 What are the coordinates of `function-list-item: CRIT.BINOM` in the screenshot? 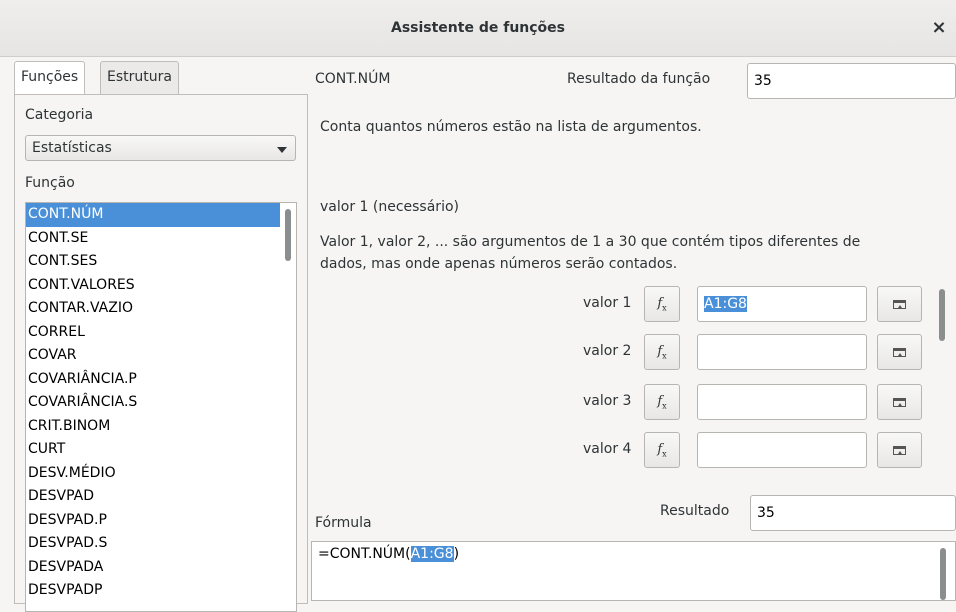 It's located at (161, 427).